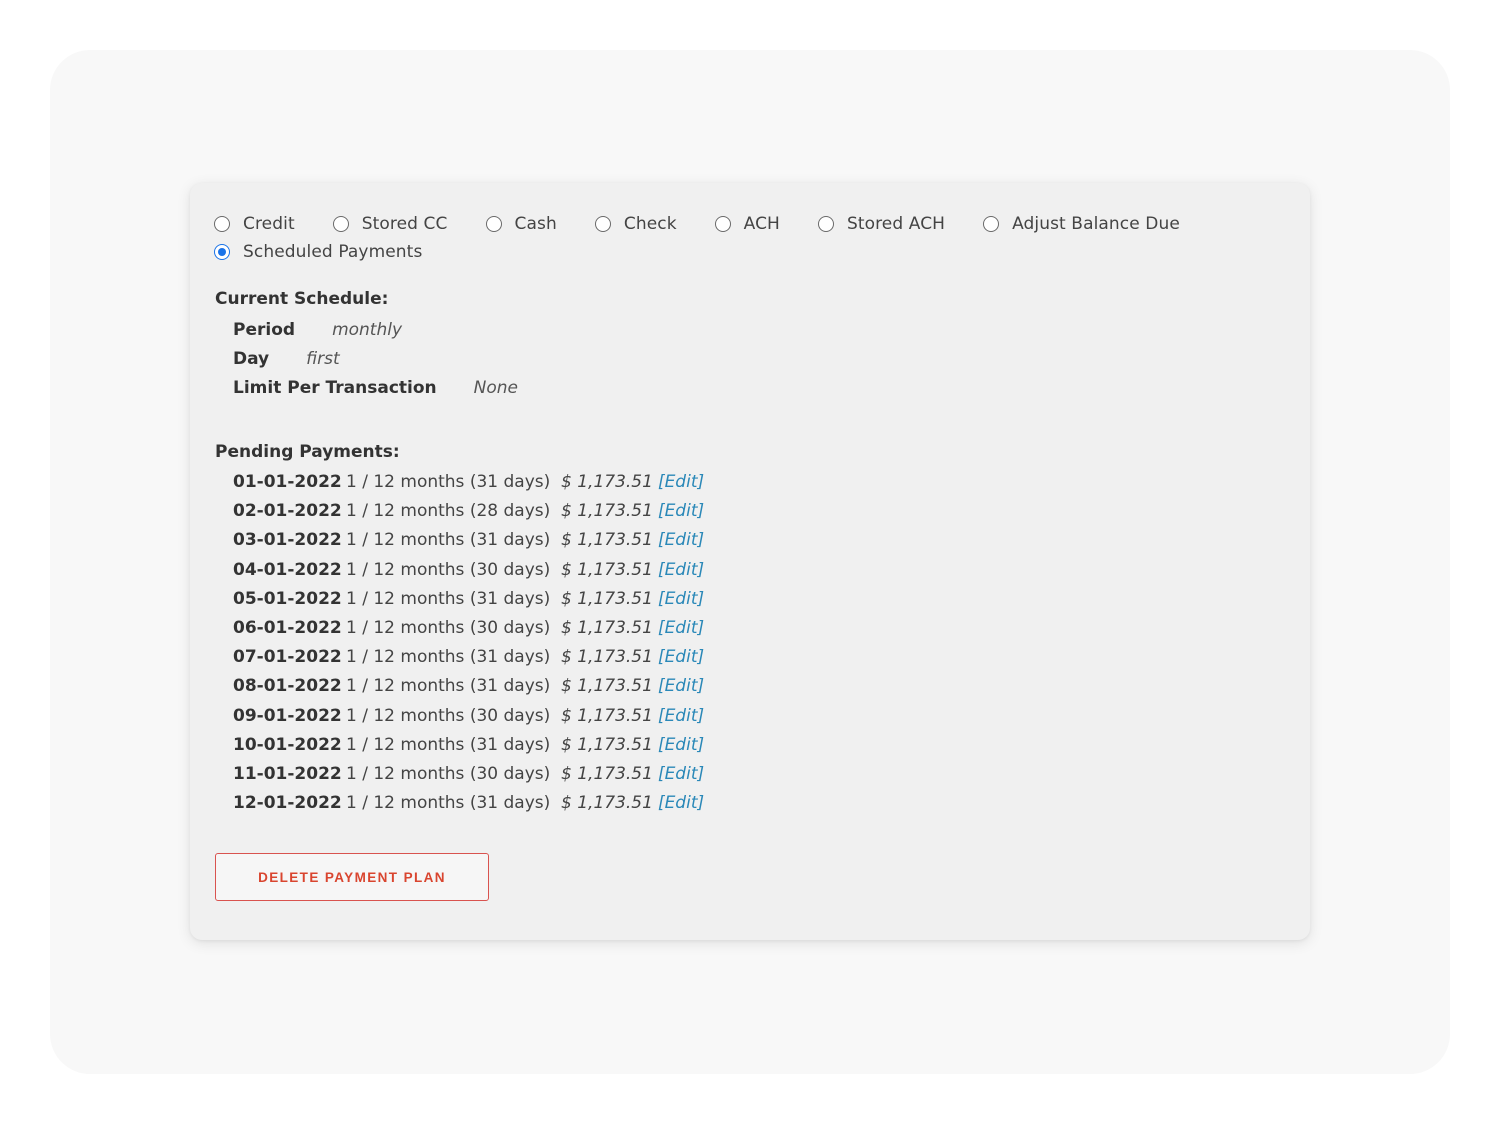  What do you see at coordinates (251, 359) in the screenshot?
I see `day-label: Day` at bounding box center [251, 359].